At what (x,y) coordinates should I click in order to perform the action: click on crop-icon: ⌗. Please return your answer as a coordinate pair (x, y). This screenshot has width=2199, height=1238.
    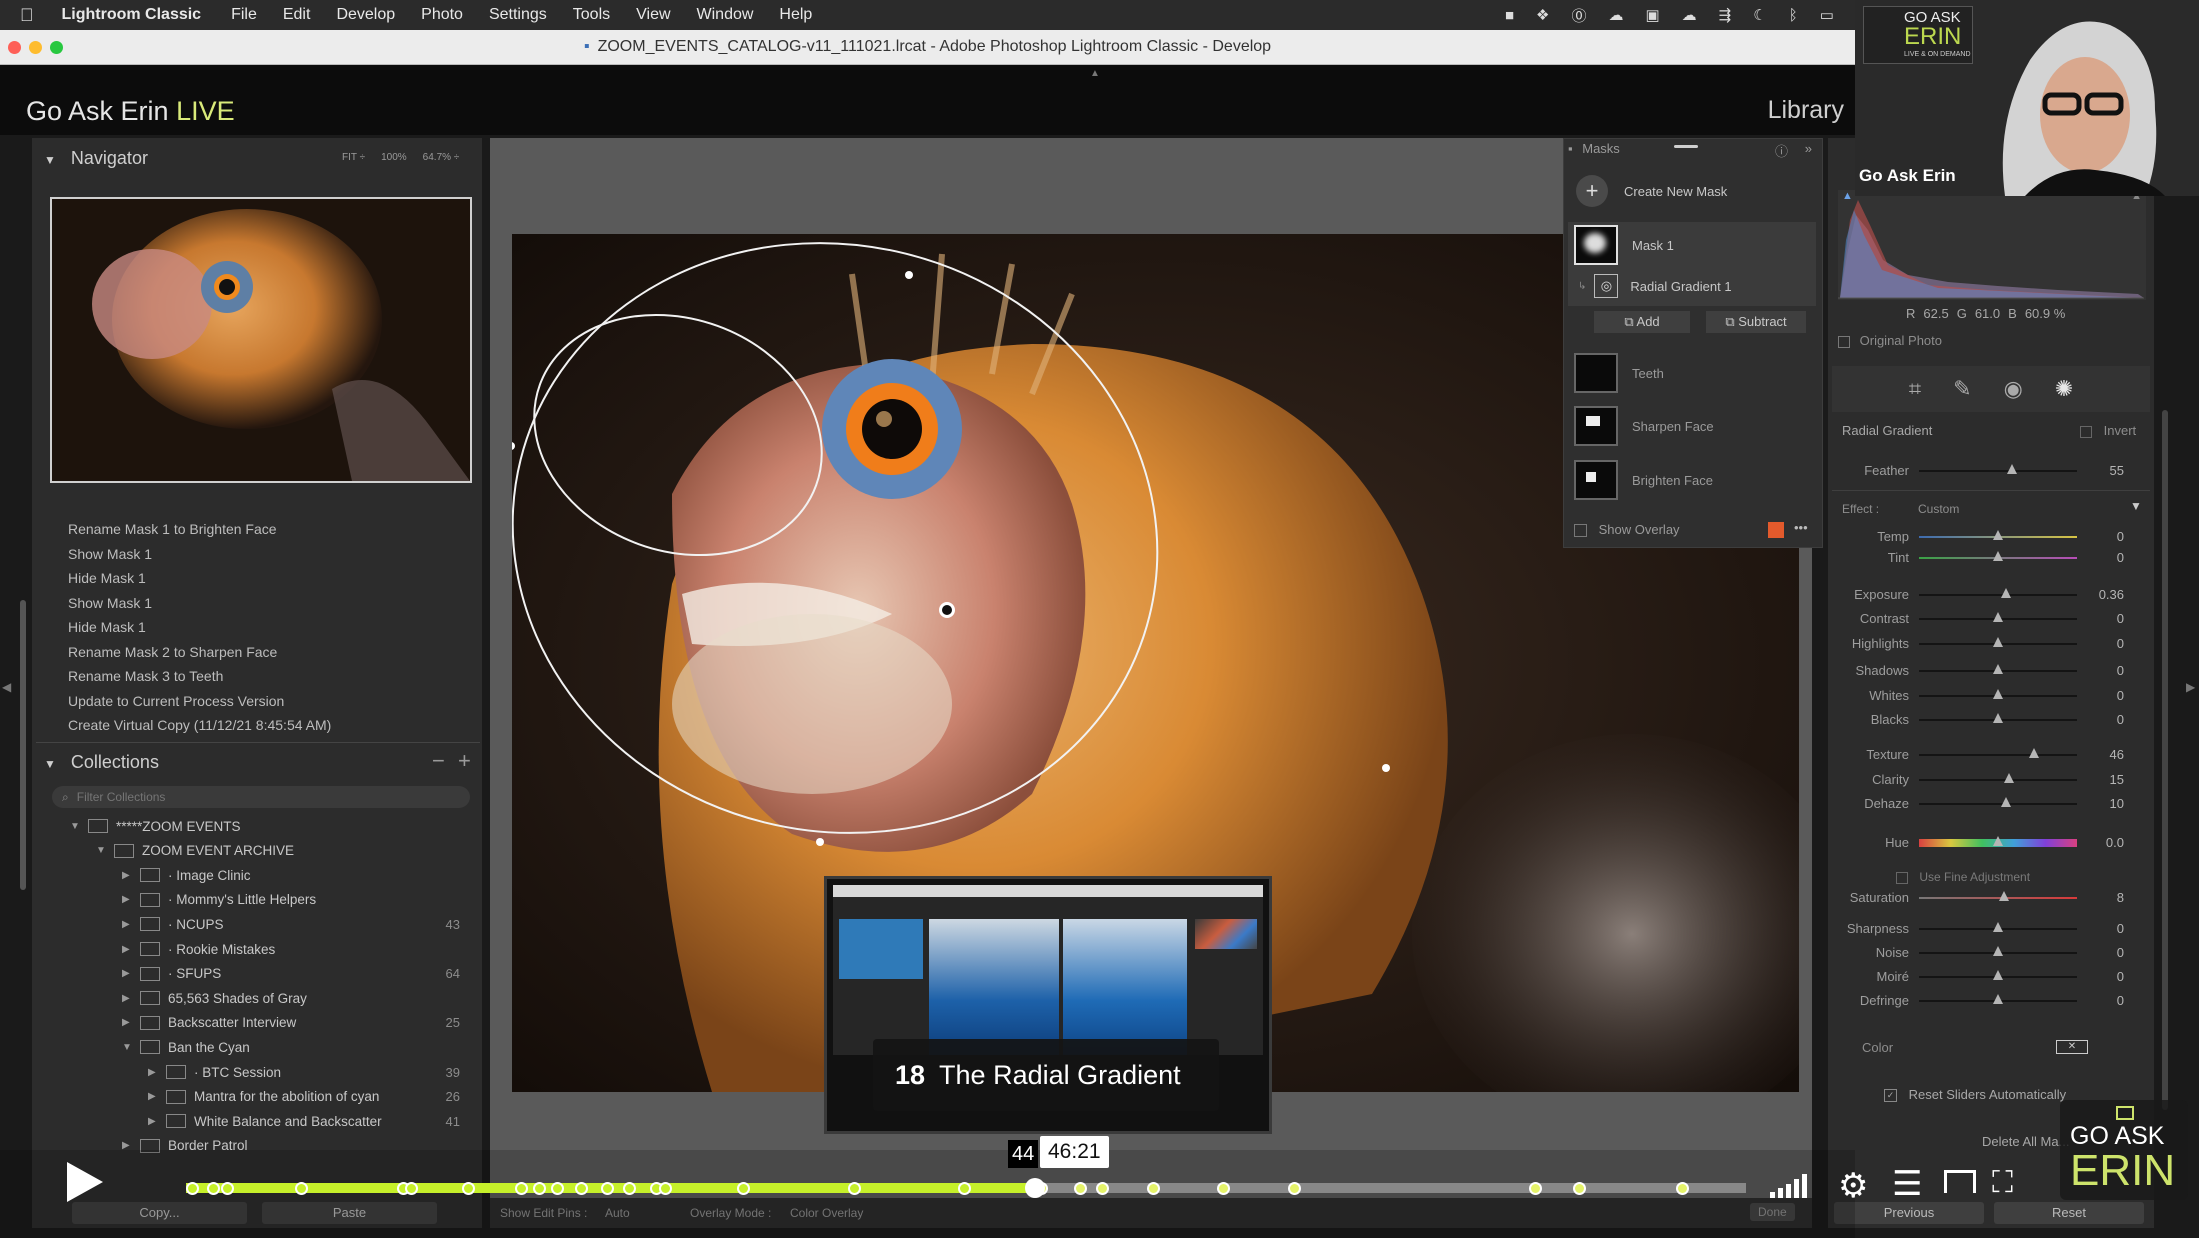
    Looking at the image, I should click on (1915, 389).